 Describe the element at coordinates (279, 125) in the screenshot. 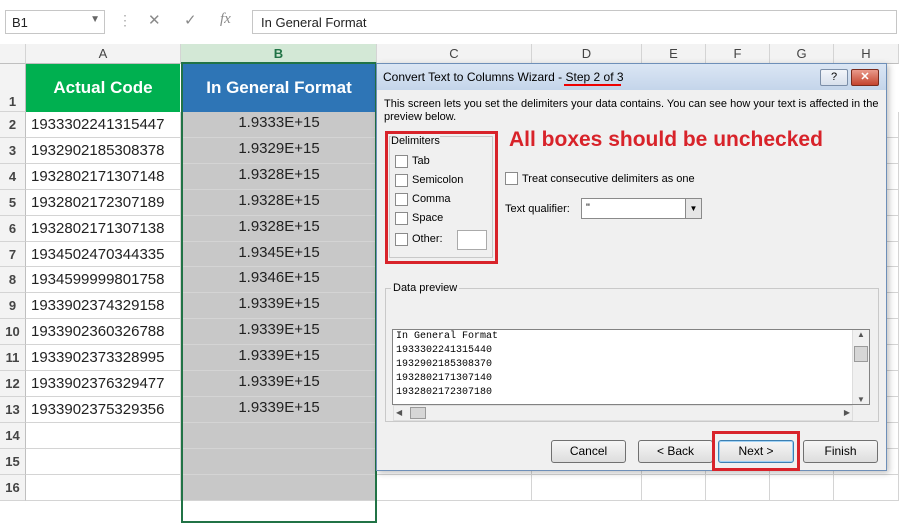

I see `cell-general-format: 1.9333E+15` at that location.